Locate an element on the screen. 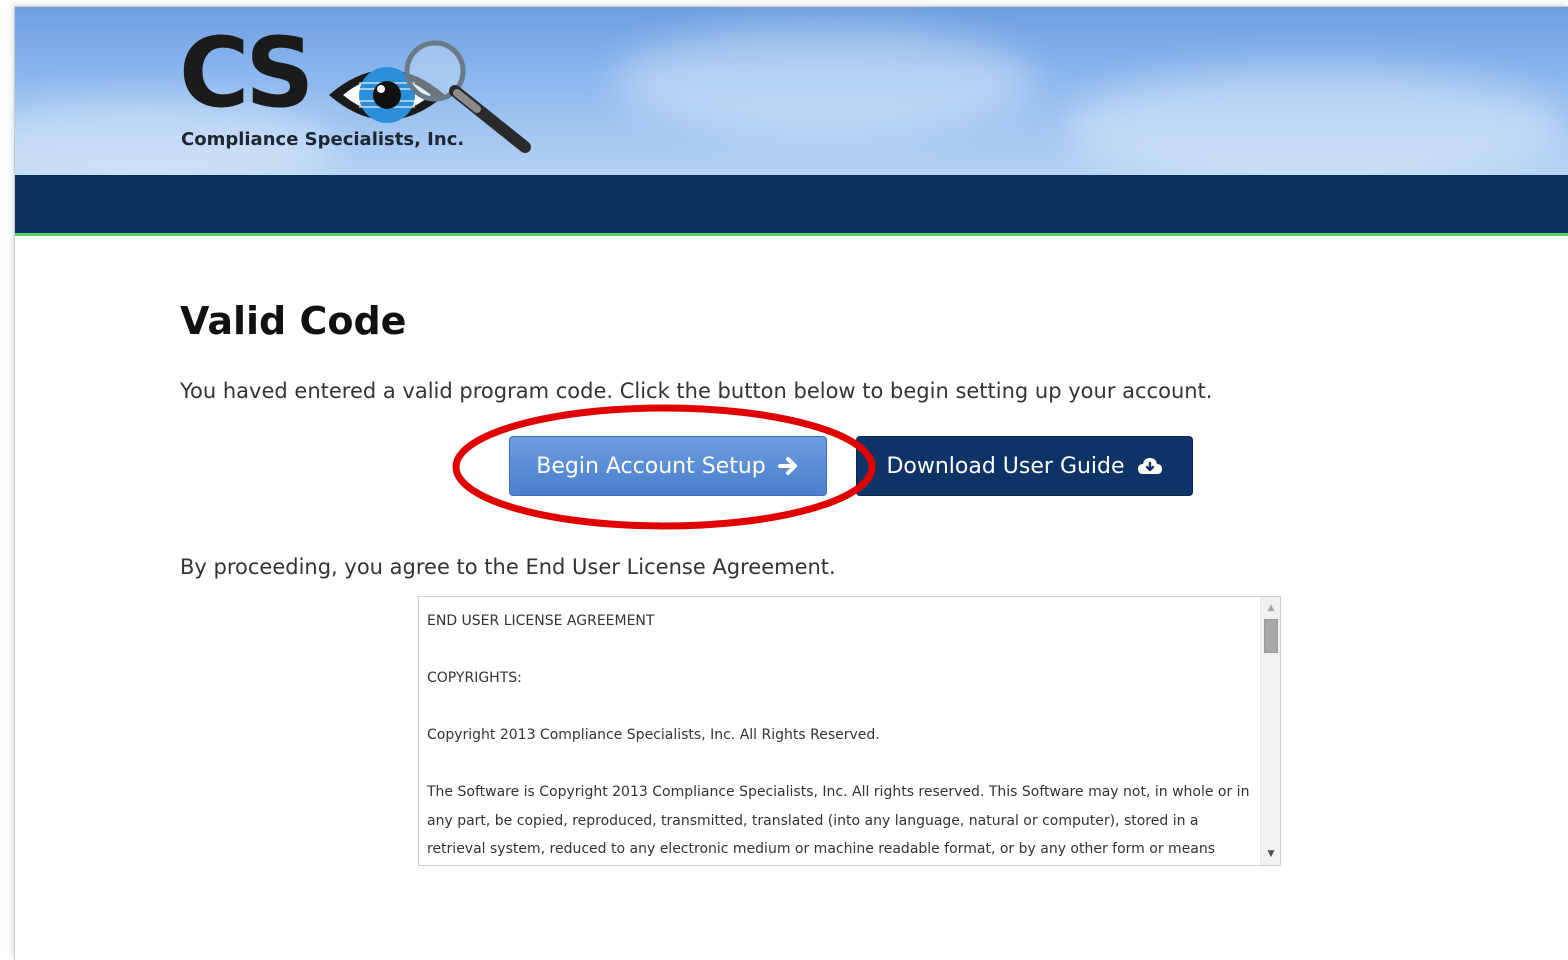 This screenshot has width=1568, height=960. nav-bar is located at coordinates (791, 205).